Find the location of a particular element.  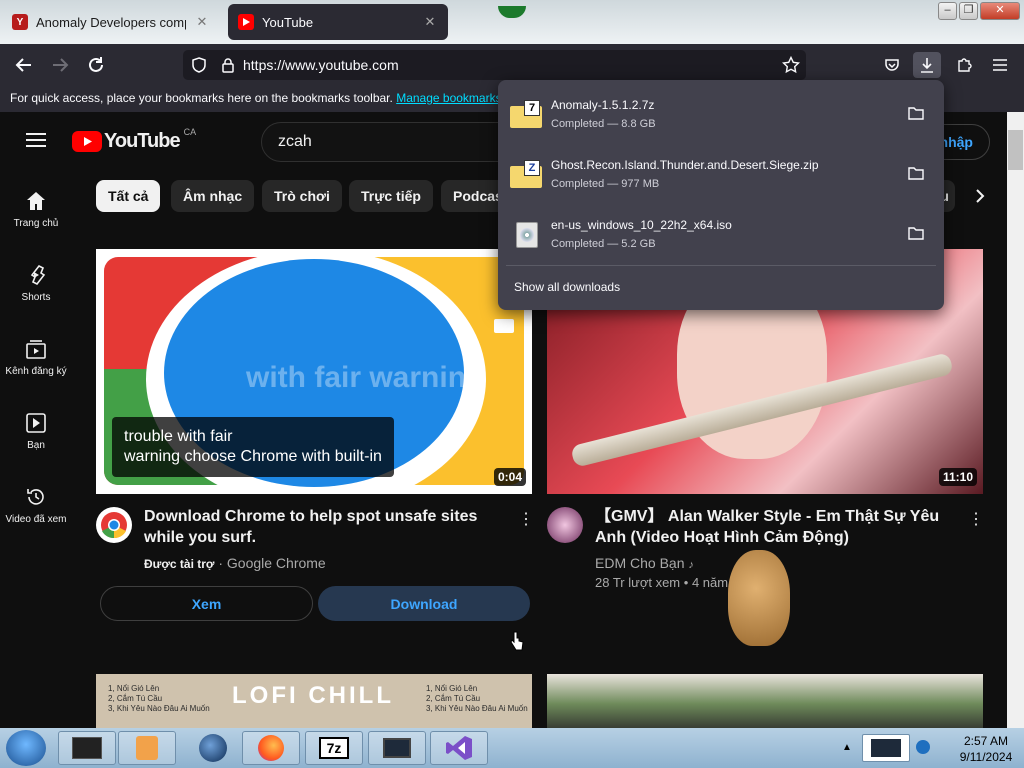

close-window-button: ✕ is located at coordinates (1000, 11).